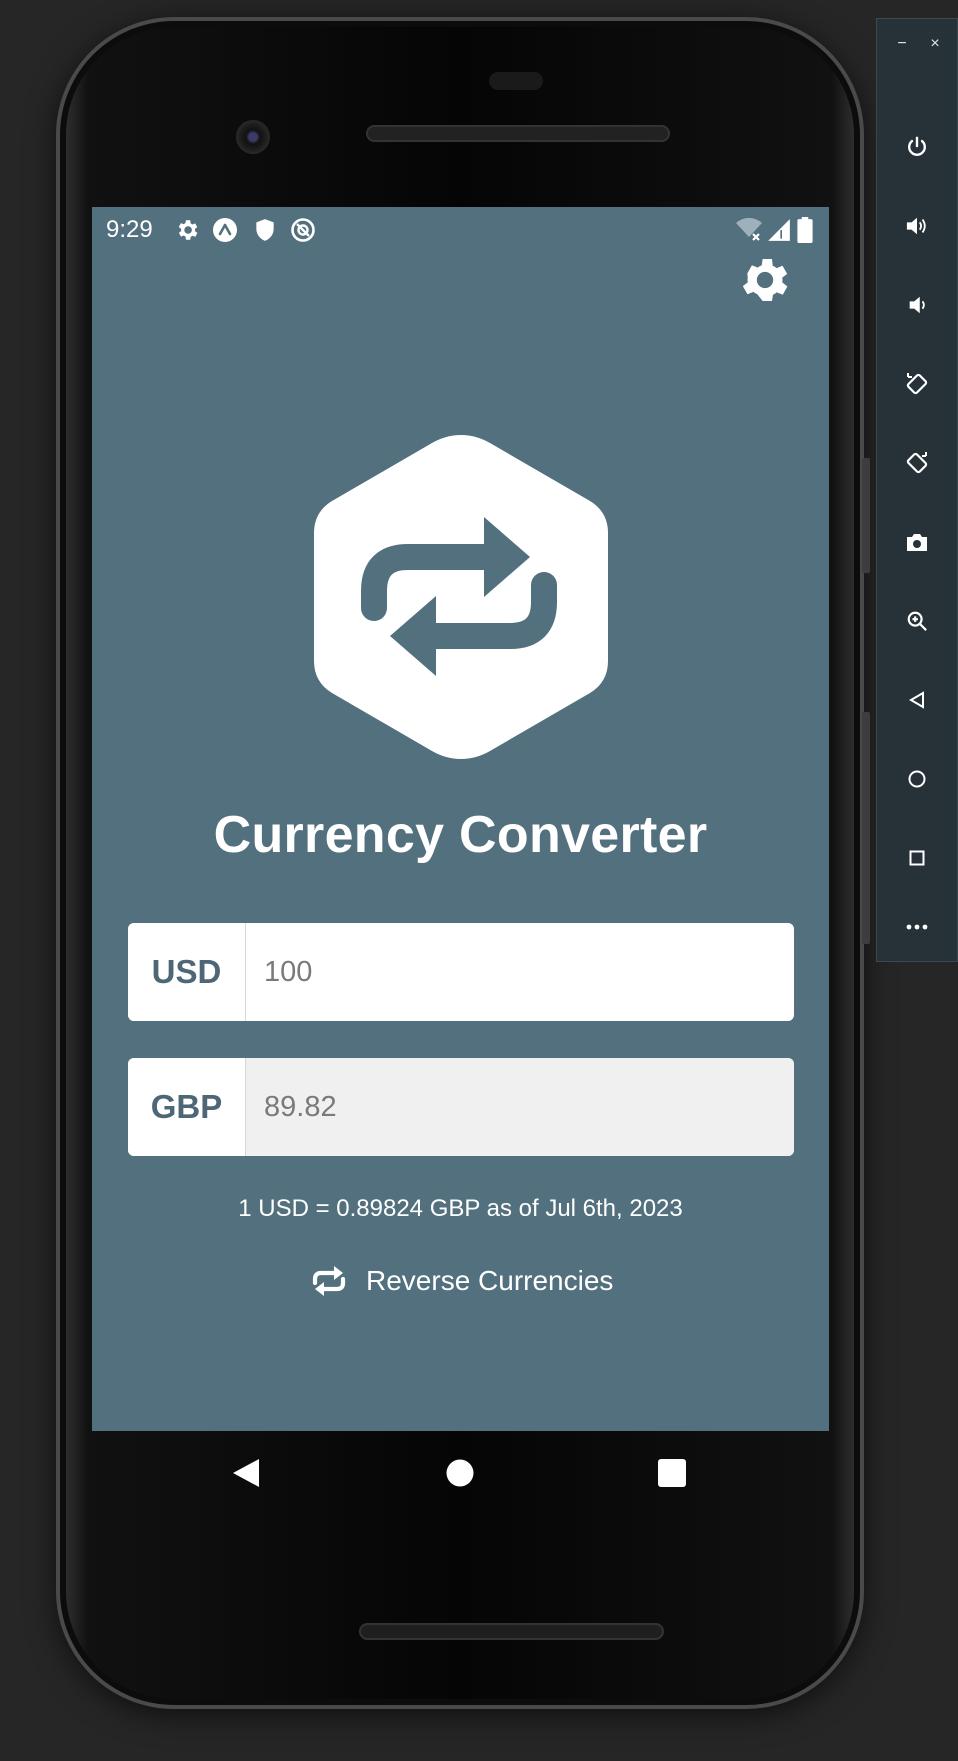 The image size is (958, 1761). I want to click on power-button, so click(917, 146).